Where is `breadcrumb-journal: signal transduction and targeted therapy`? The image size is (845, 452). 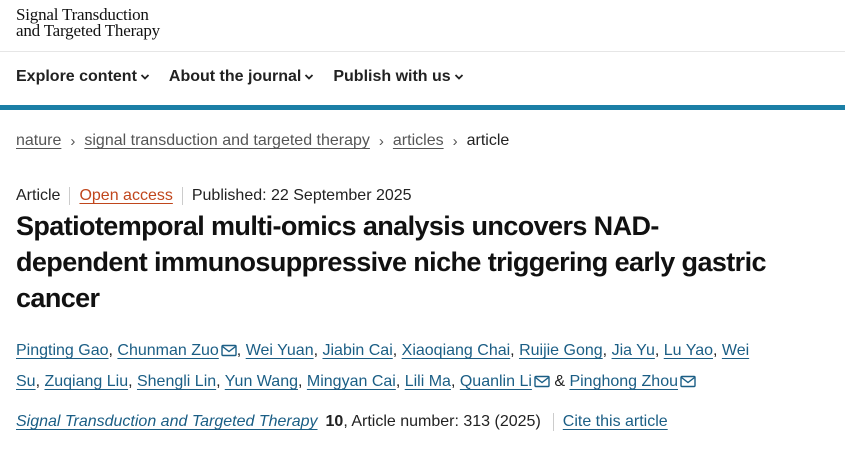 breadcrumb-journal: signal transduction and targeted therapy is located at coordinates (227, 141).